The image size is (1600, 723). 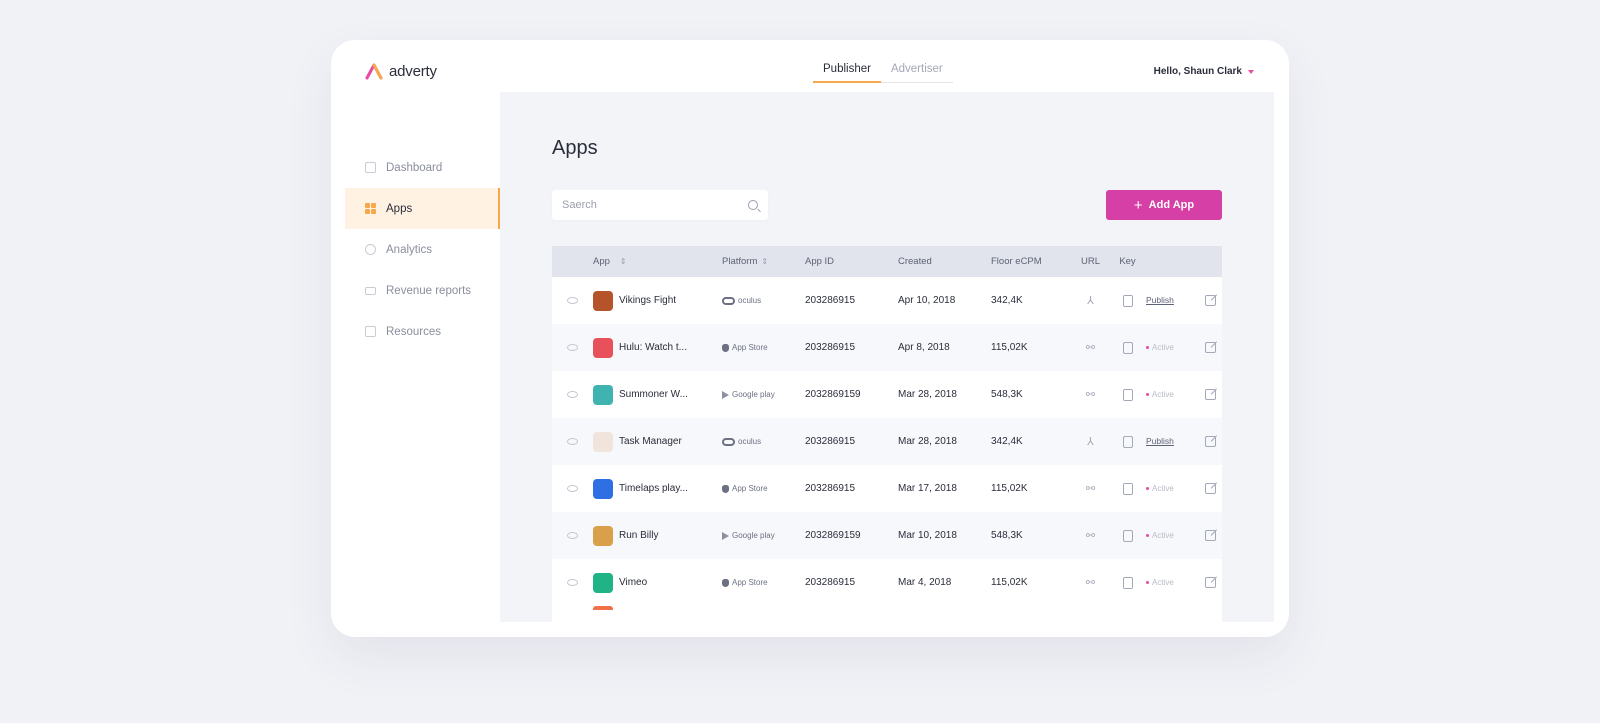 What do you see at coordinates (399, 208) in the screenshot?
I see `sidebar-item-label: Apps` at bounding box center [399, 208].